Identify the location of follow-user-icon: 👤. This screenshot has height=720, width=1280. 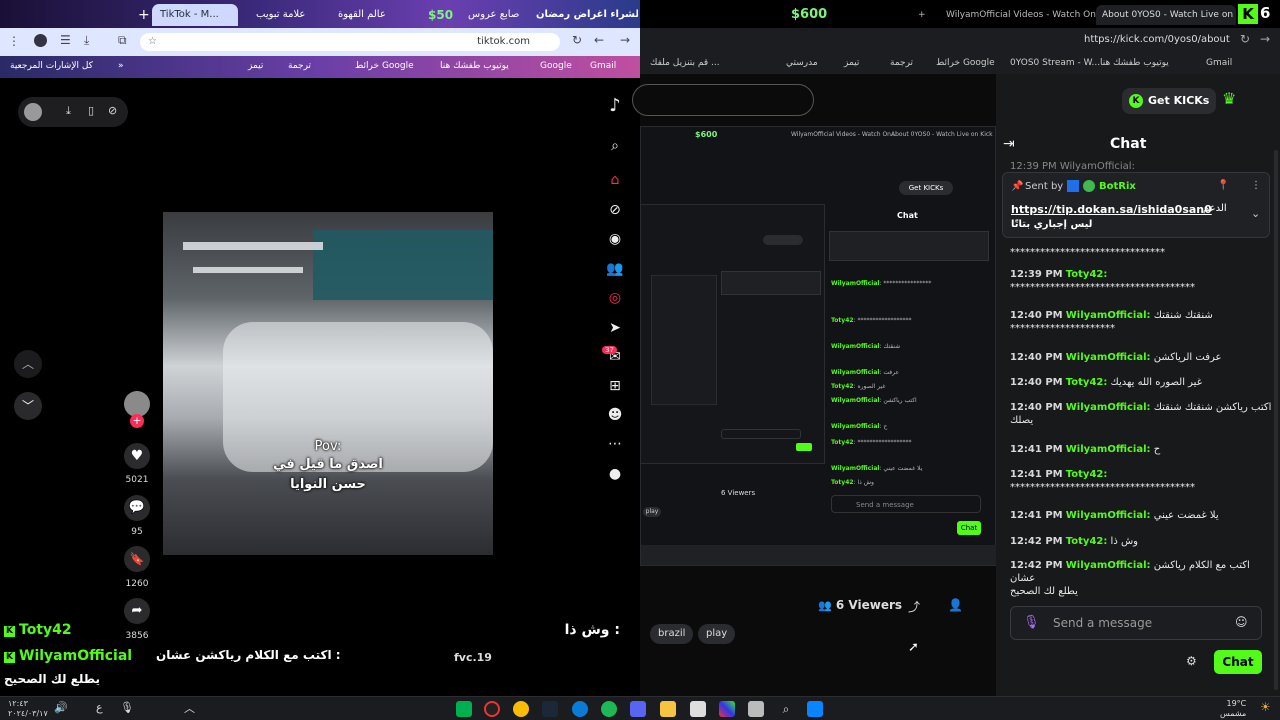
(955, 605).